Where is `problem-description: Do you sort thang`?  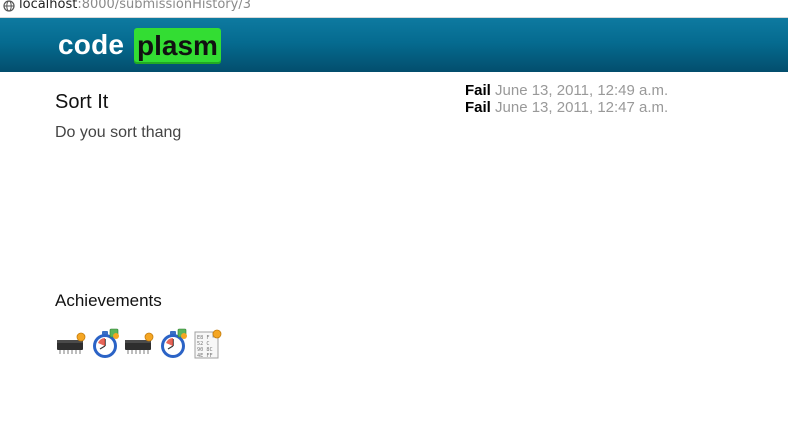
problem-description: Do you sort thang is located at coordinates (118, 132).